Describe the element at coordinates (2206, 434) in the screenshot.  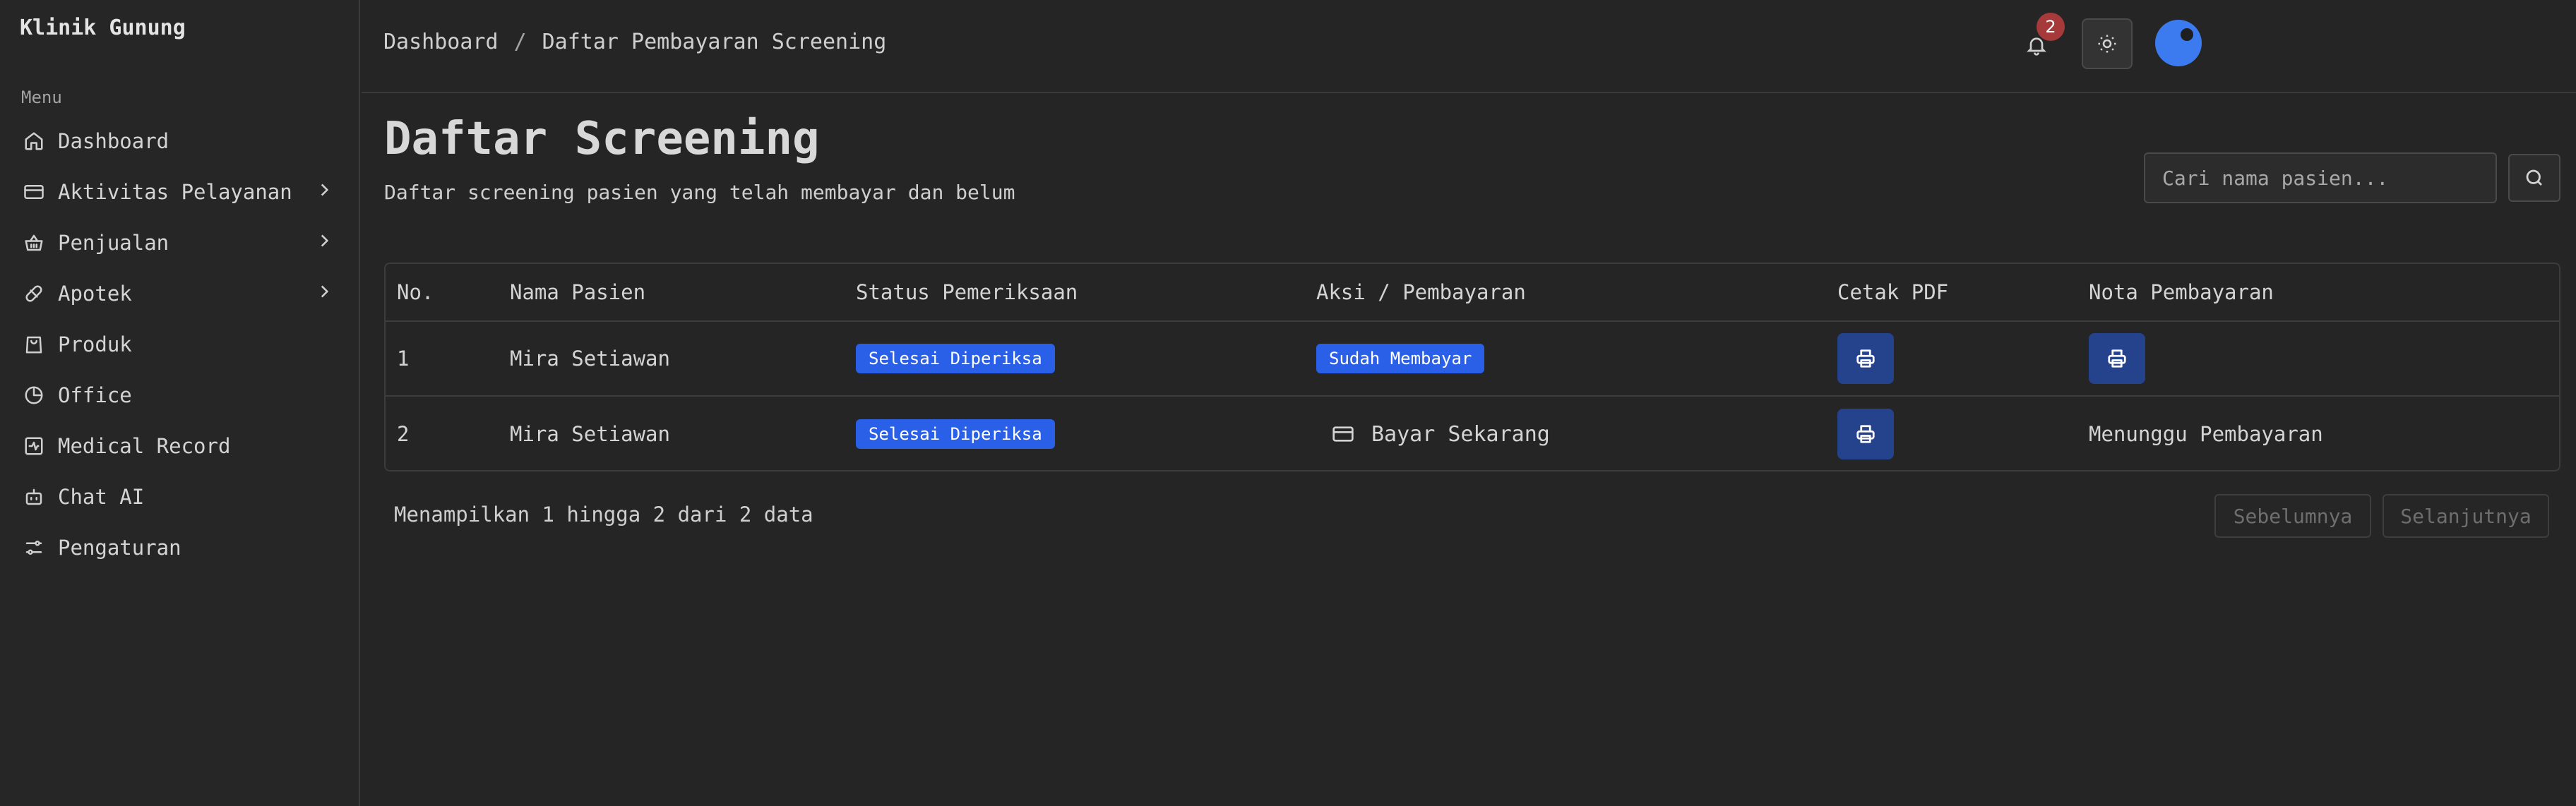
I see `receipt-status-text: Menunggu Pembayaran` at that location.